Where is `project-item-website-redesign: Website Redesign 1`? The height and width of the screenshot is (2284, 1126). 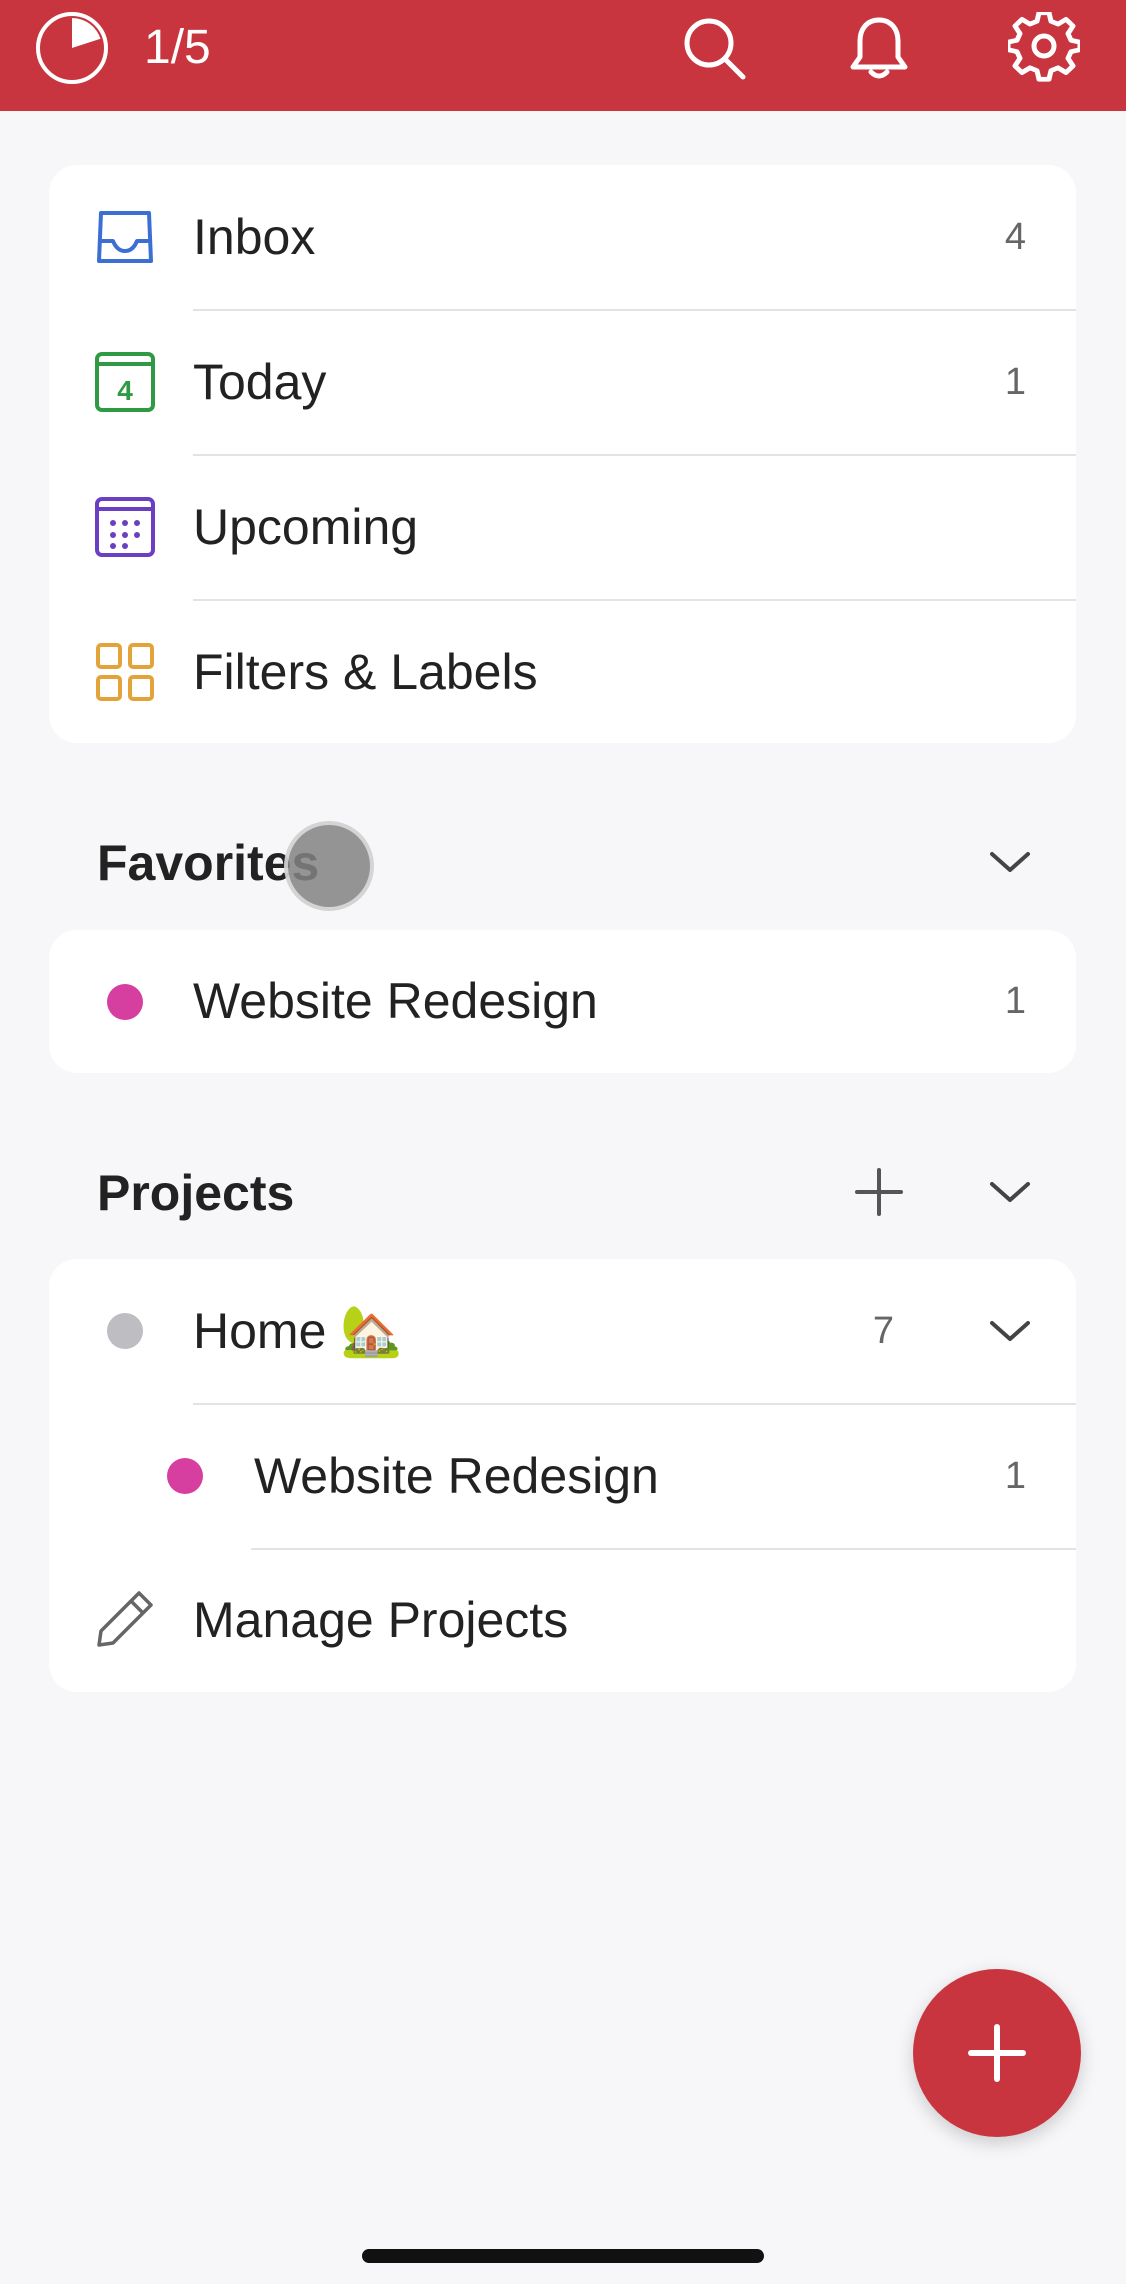 project-item-website-redesign: Website Redesign 1 is located at coordinates (562, 1476).